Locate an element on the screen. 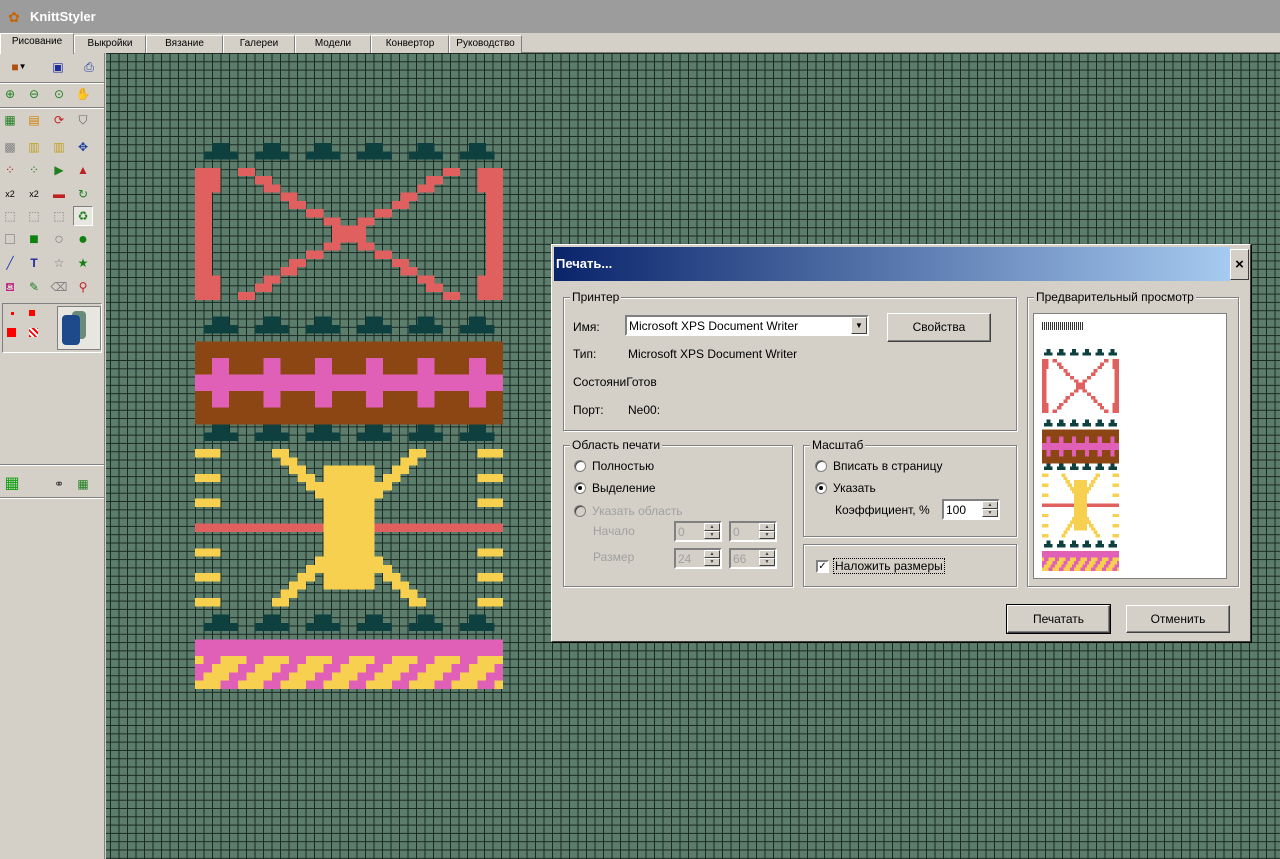 This screenshot has width=1280, height=859. ellipse-empty-icon: ○ is located at coordinates (59, 240).